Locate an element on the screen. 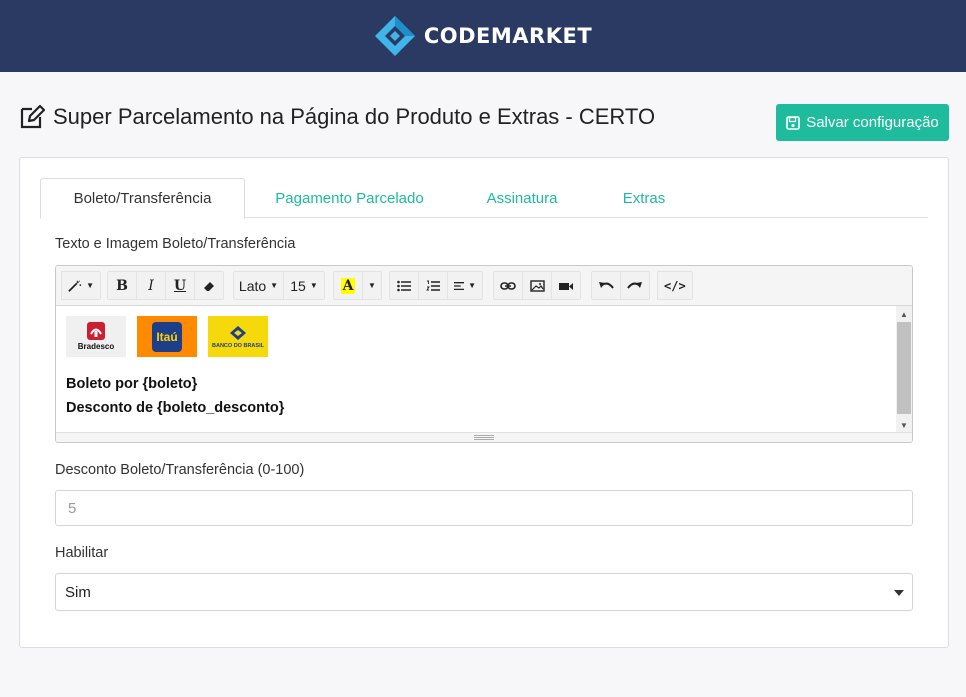 Image resolution: width=966 pixels, height=697 pixels. code-view-icon: </> is located at coordinates (675, 285).